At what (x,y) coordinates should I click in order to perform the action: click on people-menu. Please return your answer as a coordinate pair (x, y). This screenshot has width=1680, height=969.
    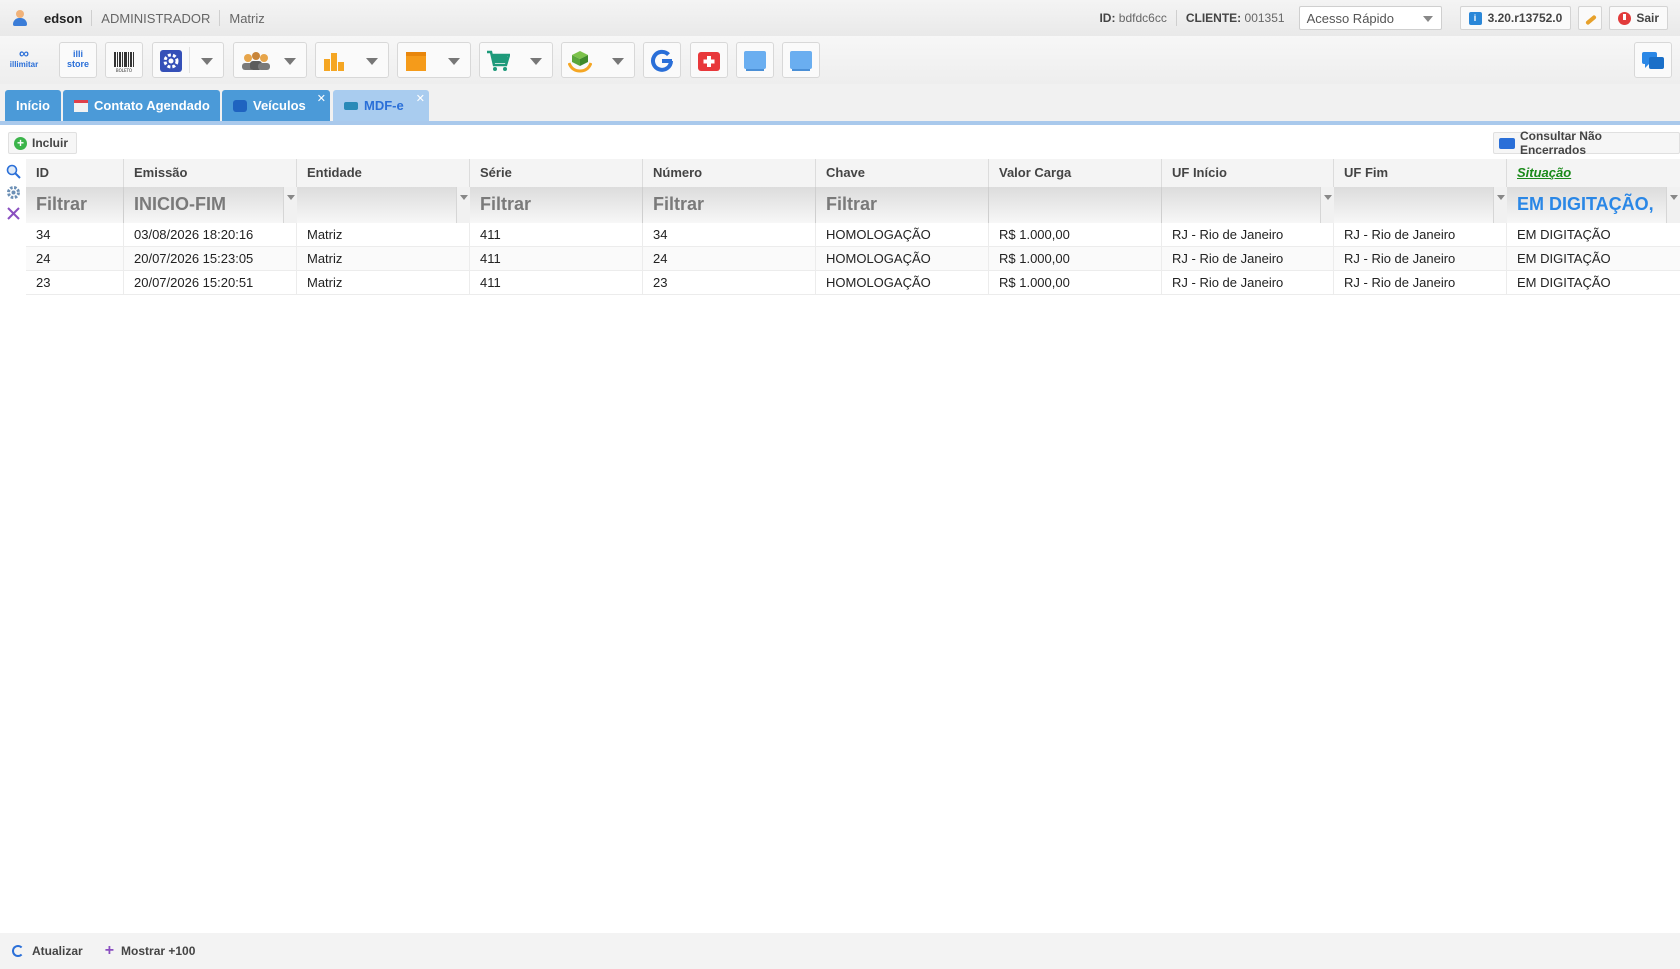
    Looking at the image, I should click on (270, 60).